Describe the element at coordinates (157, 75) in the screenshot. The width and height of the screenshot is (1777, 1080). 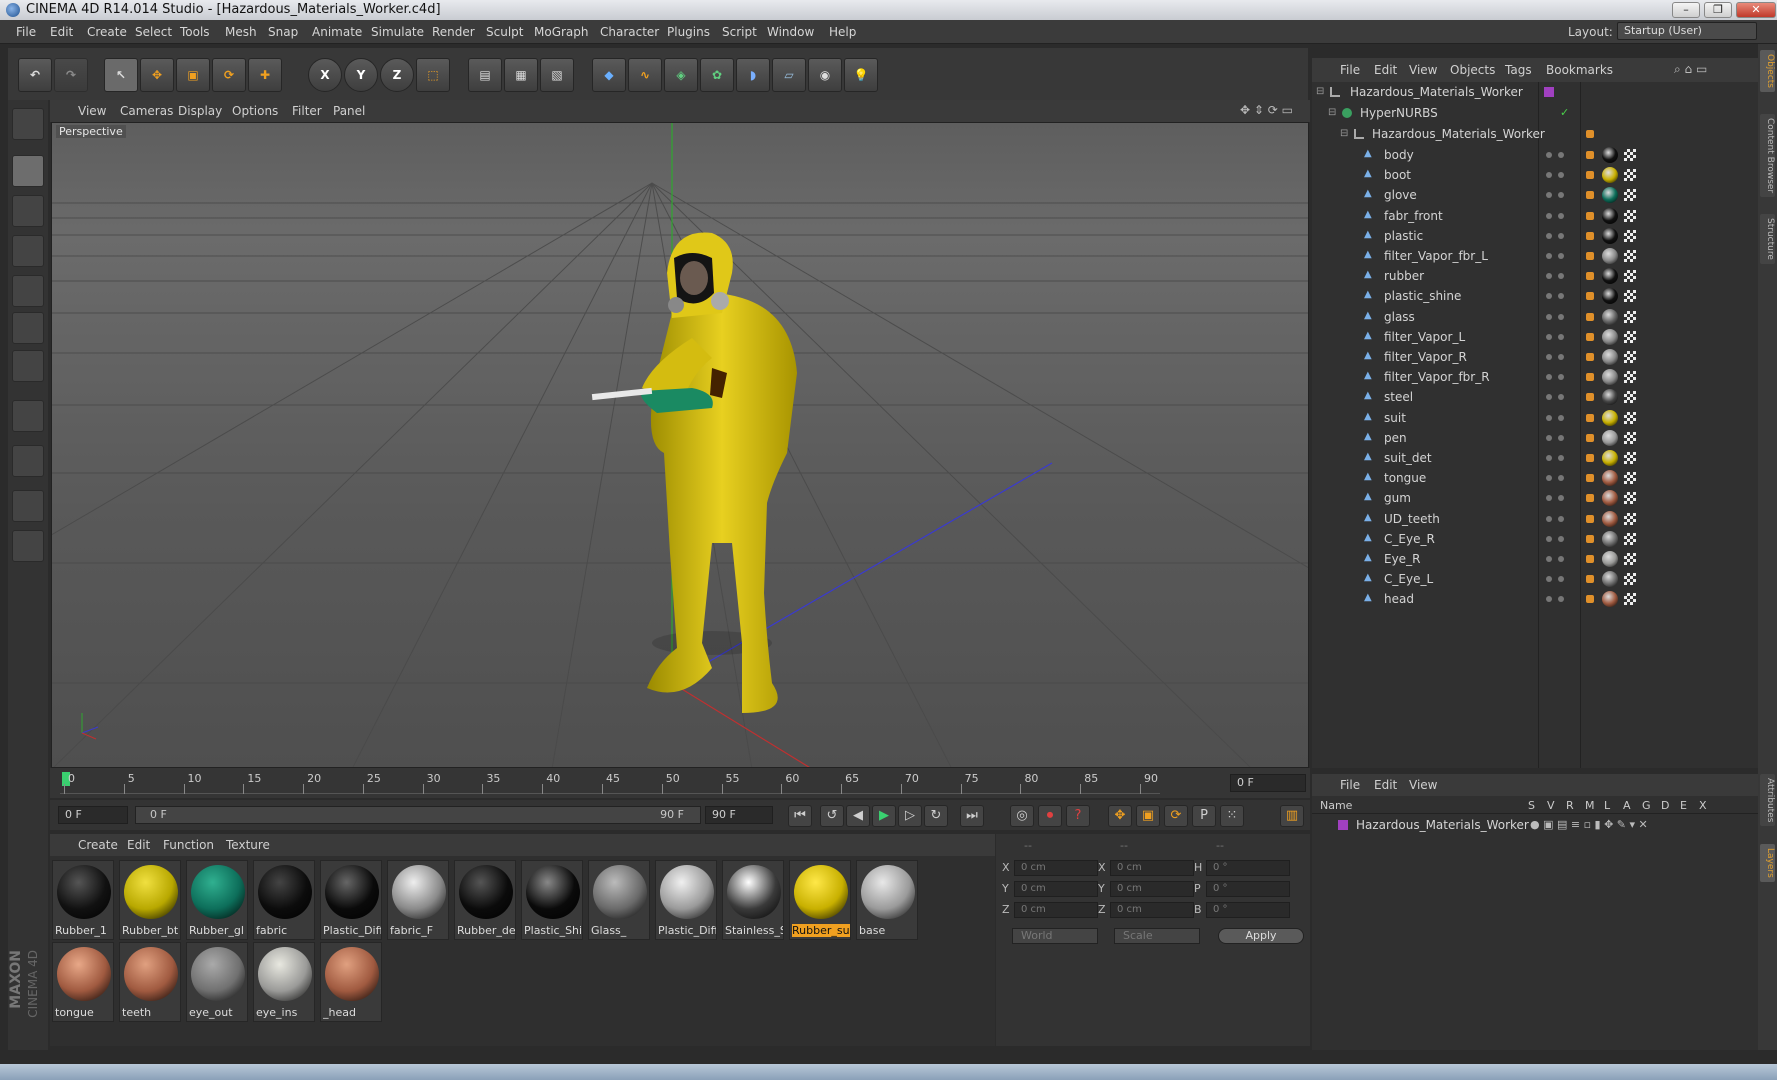
I see `move-icon: ✥` at that location.